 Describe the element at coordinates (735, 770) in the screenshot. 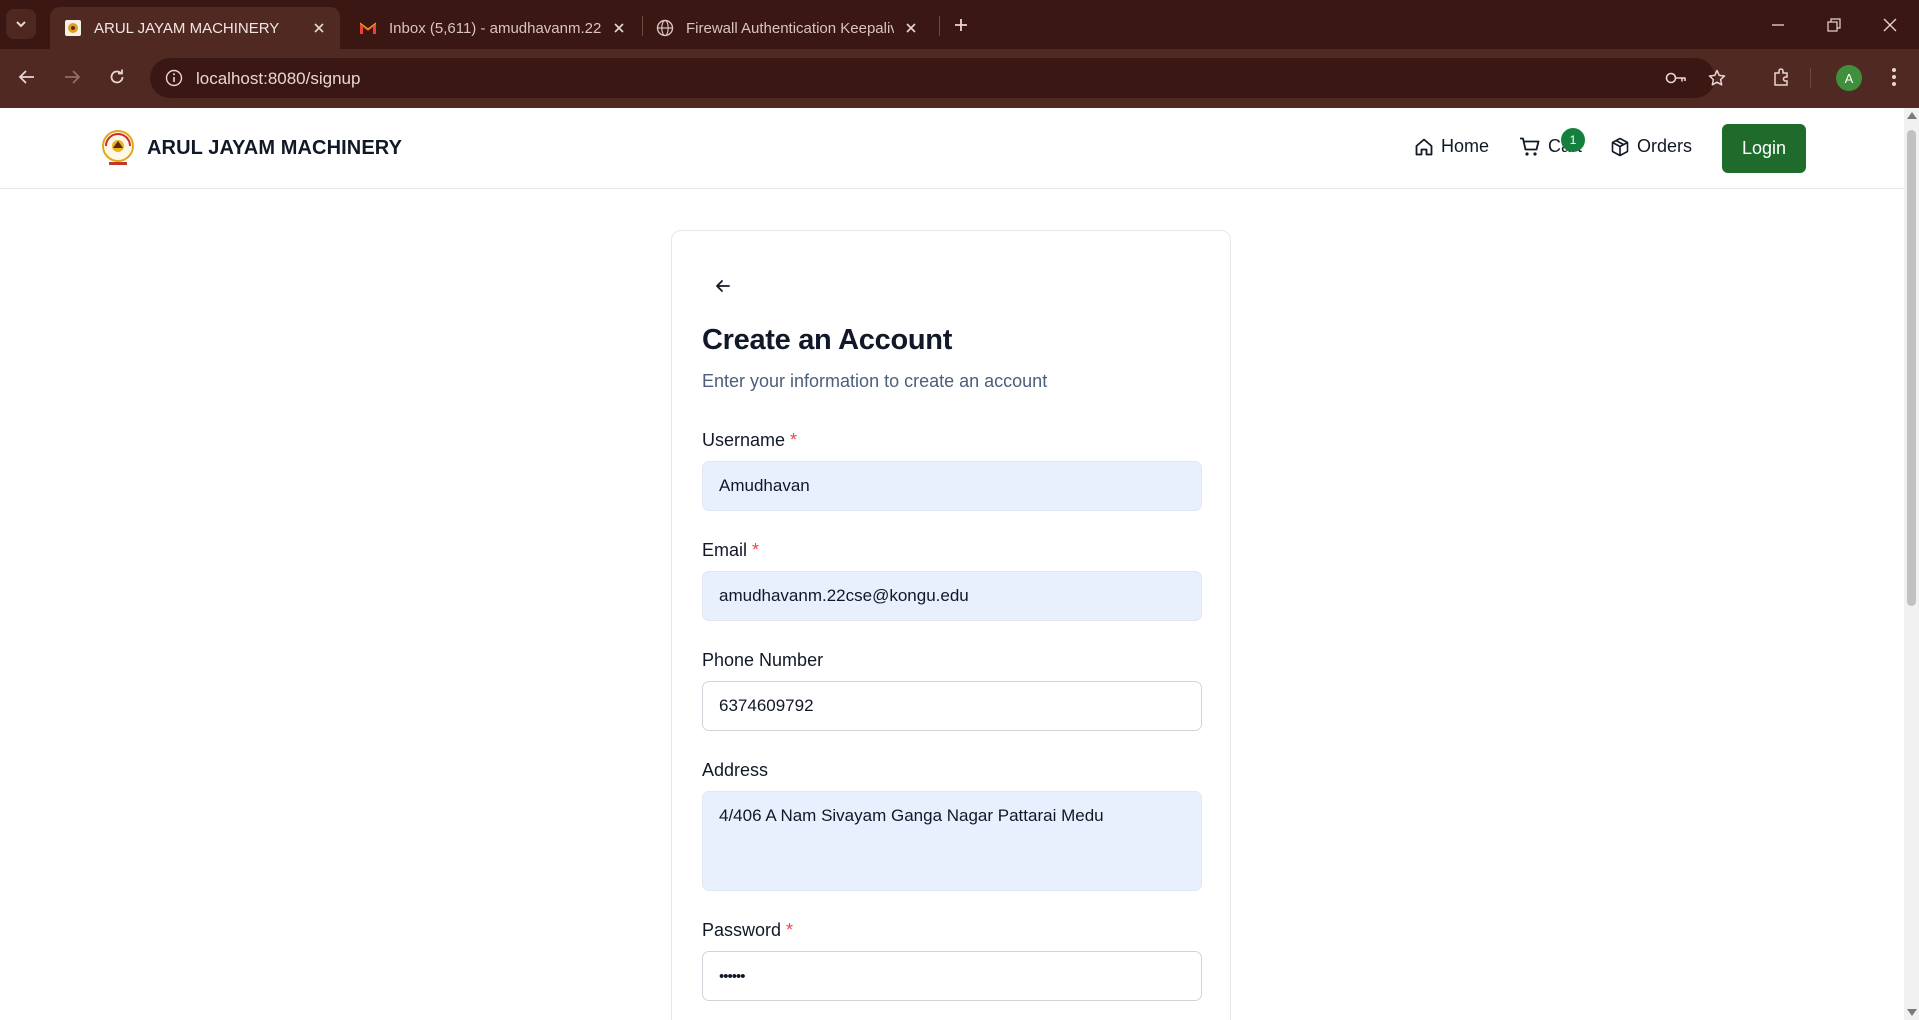

I see `address-label: Address` at that location.